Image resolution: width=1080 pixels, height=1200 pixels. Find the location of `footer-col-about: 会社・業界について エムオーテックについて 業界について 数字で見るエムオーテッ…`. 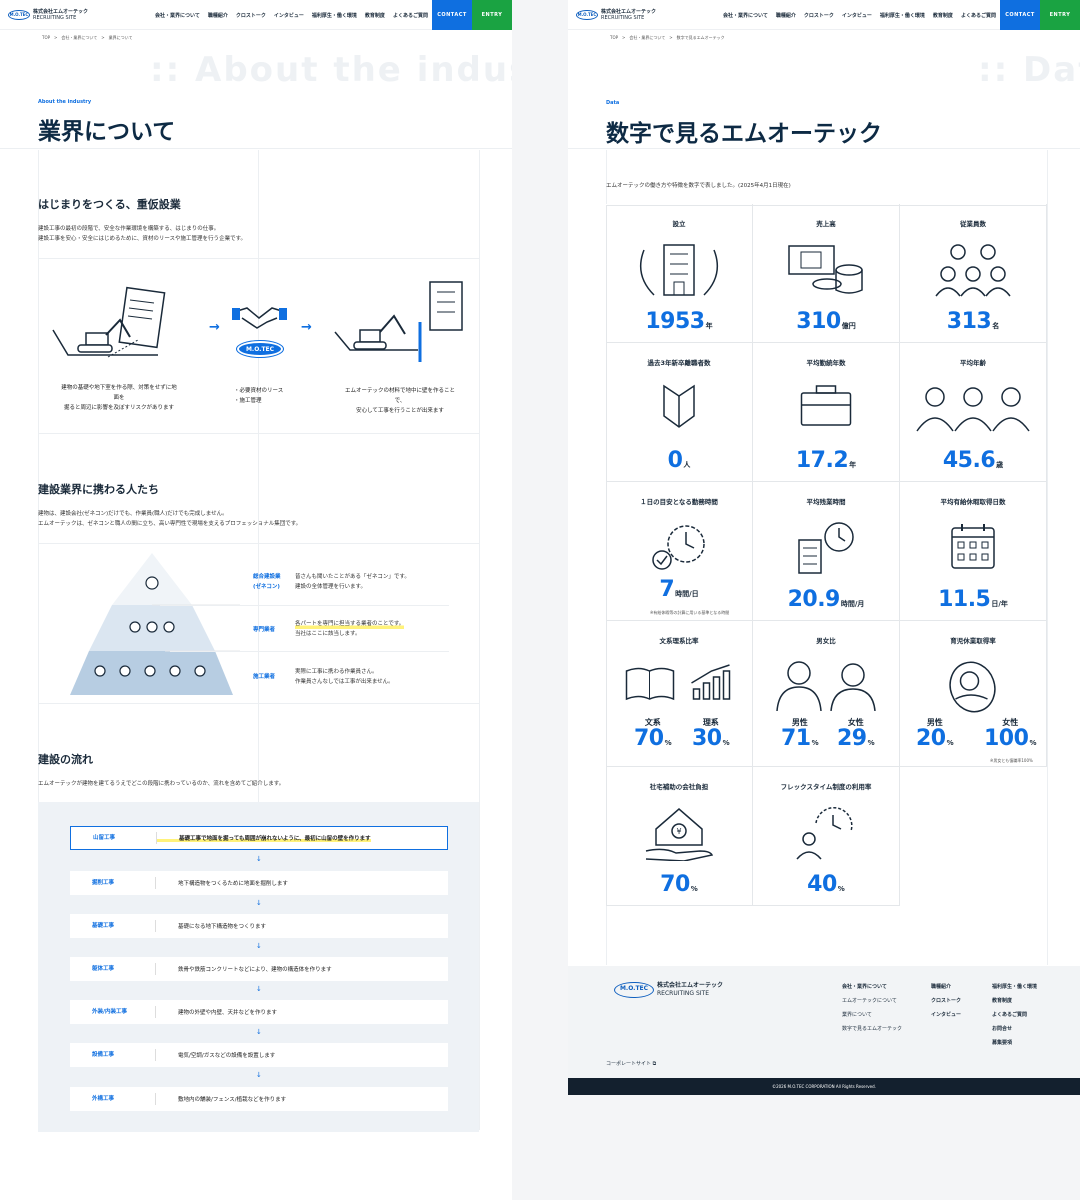

footer-col-about: 会社・業界について エムオーテックについて 業界について 数字で見るエムオーテッ… is located at coordinates (872, 1008).